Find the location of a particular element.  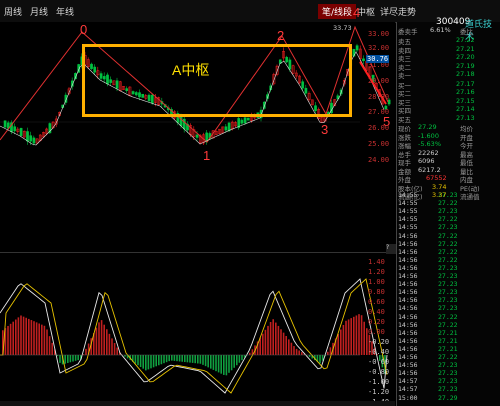

macd-y-tick: 1.20 is located at coordinates (376, 272).